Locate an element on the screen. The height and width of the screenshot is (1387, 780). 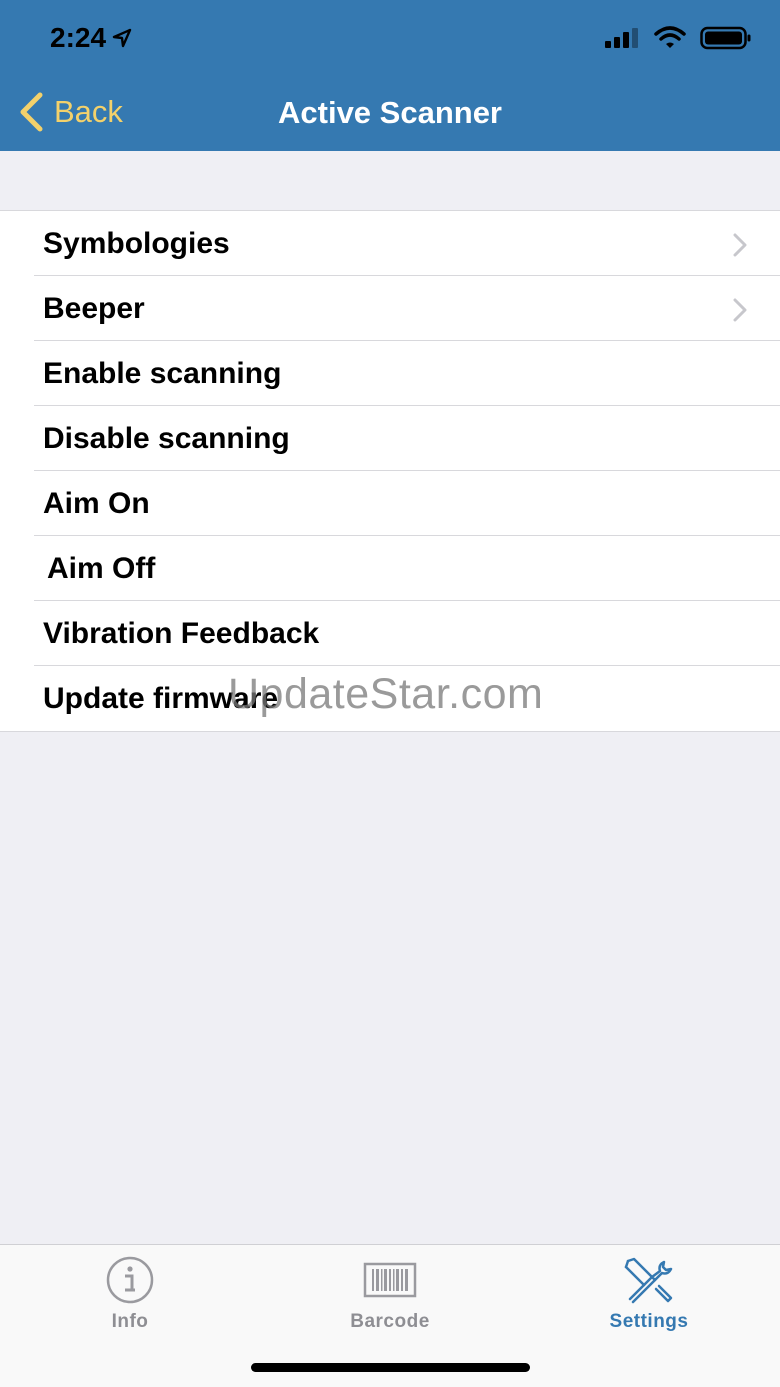
list-item-update-firmware: Update firmware is located at coordinates (390, 698).